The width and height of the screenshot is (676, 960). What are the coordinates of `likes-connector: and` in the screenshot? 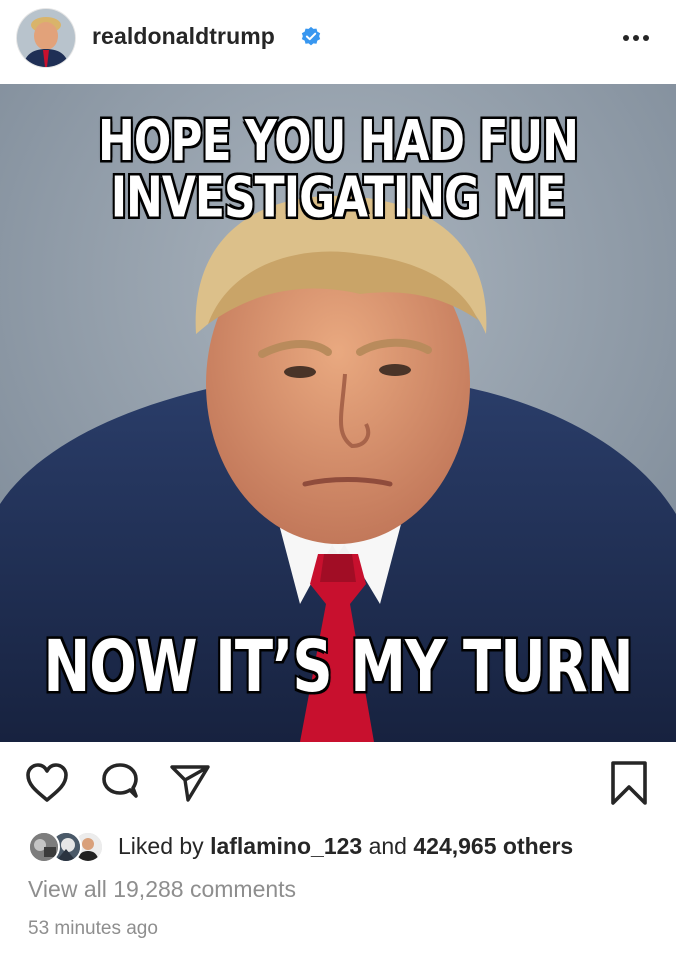 It's located at (387, 846).